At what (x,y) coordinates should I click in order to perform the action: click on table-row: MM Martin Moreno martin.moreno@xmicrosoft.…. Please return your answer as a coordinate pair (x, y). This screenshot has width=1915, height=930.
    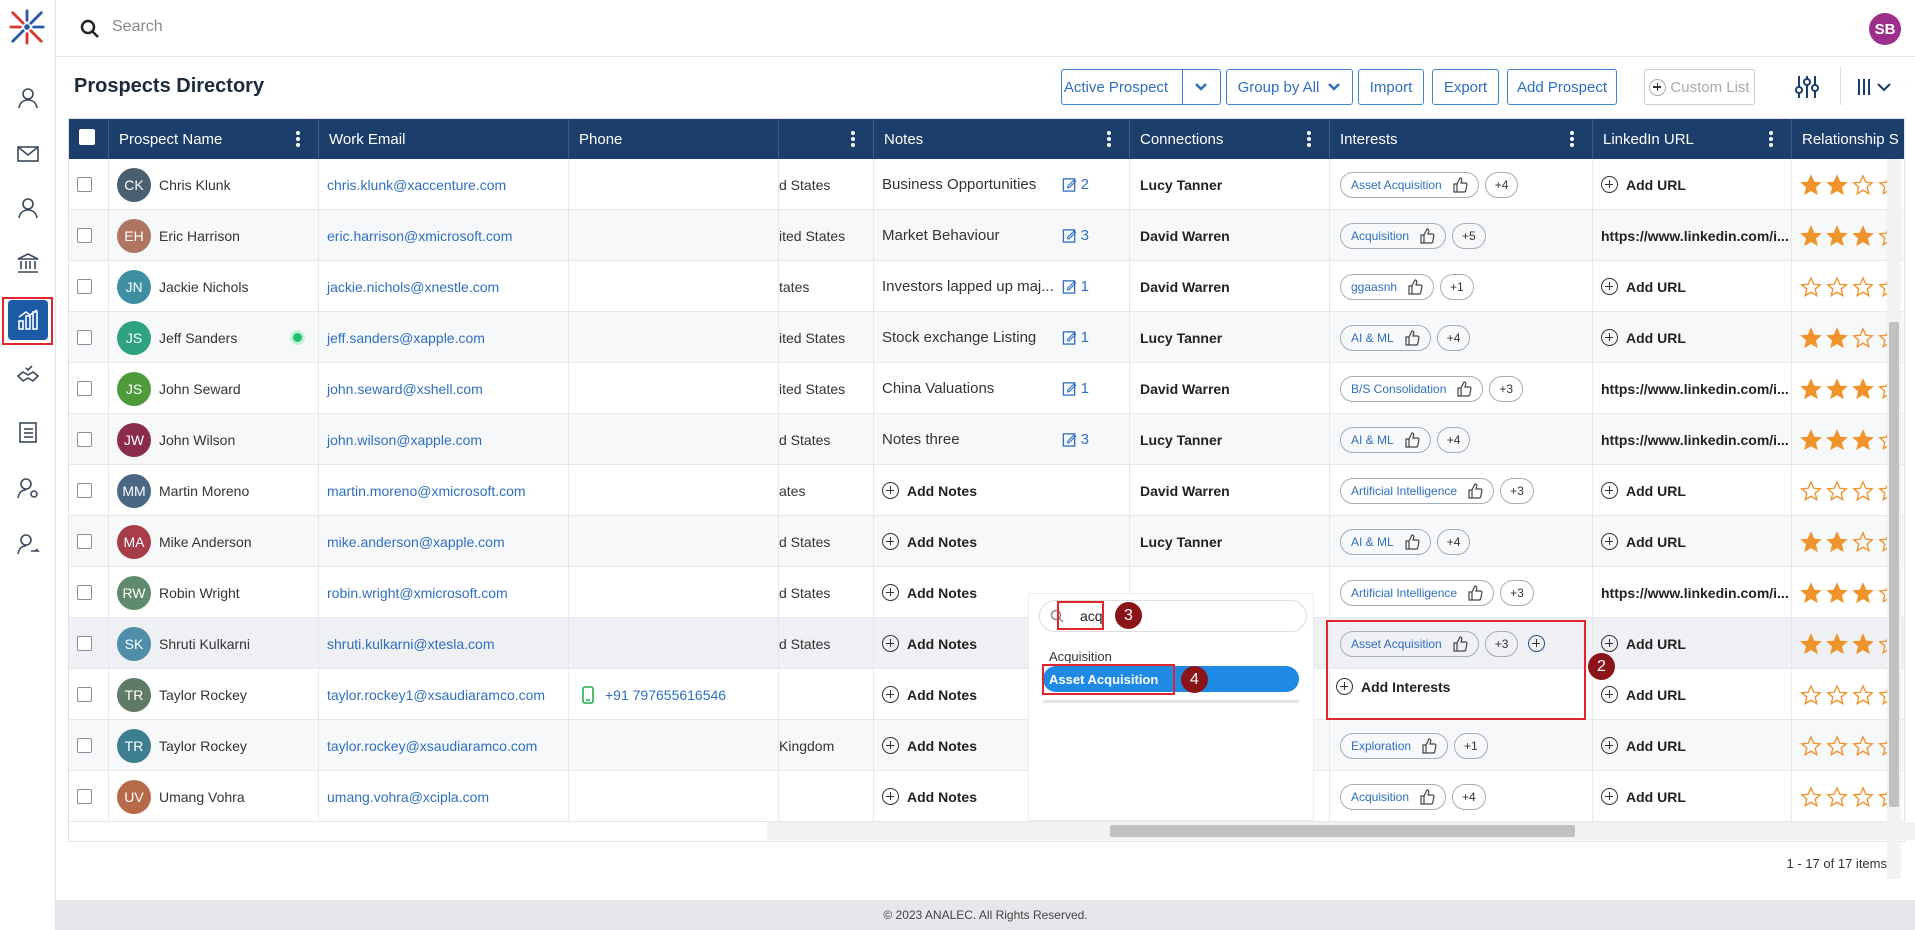
    Looking at the image, I should click on (986, 490).